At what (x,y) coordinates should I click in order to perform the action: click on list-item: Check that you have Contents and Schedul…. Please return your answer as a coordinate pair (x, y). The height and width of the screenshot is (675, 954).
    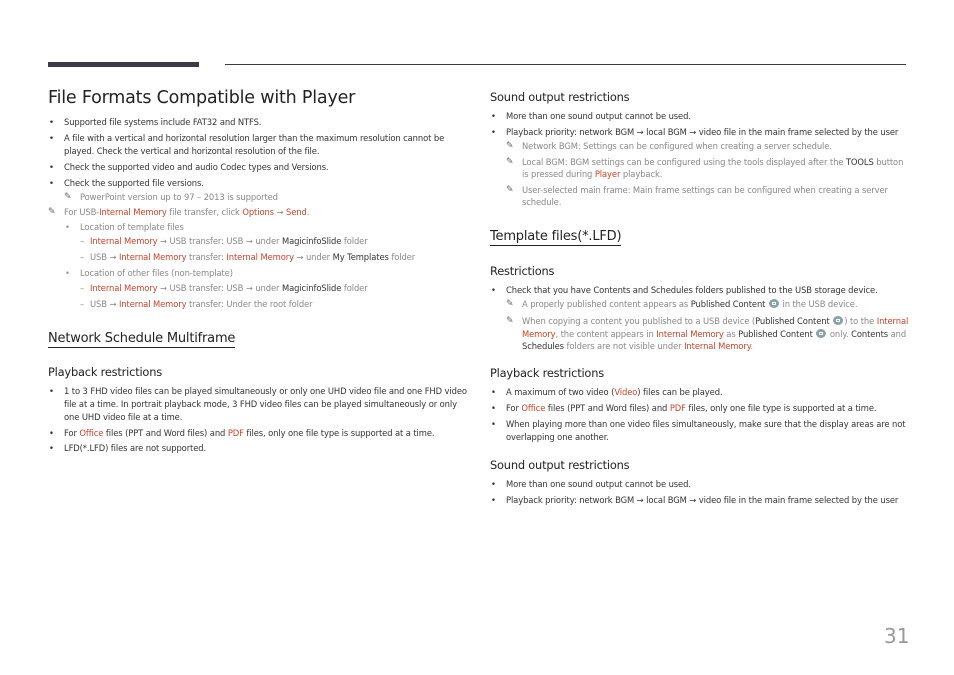
    Looking at the image, I should click on (700, 290).